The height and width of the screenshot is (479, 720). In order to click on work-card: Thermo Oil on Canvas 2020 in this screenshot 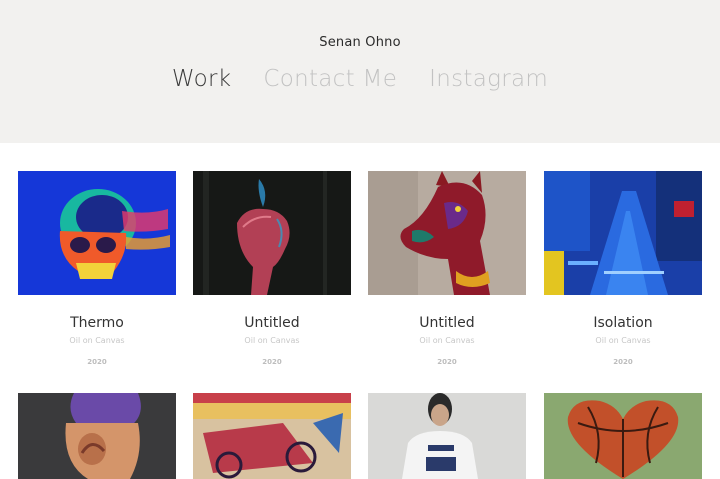, I will do `click(97, 268)`.